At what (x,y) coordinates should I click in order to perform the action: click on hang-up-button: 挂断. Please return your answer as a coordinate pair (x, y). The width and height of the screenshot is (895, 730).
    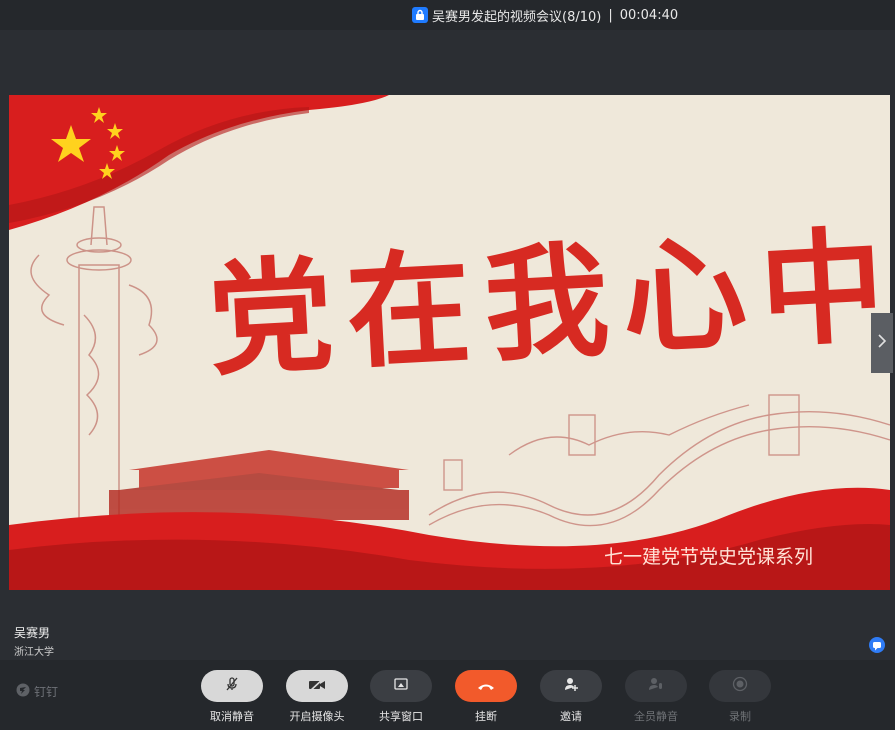
    Looking at the image, I should click on (486, 696).